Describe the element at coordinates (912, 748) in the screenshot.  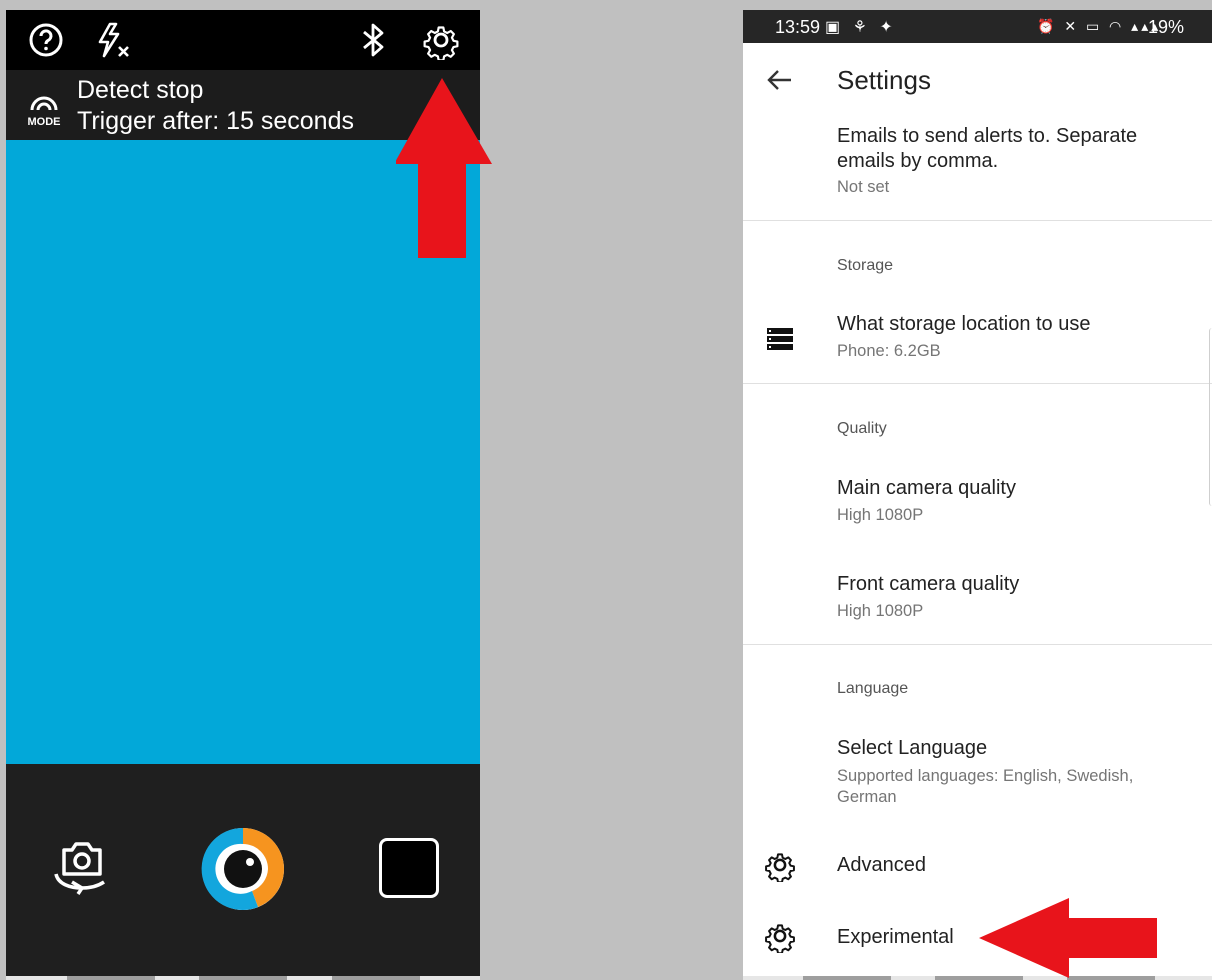
I see `select-language-title: Select Language` at that location.